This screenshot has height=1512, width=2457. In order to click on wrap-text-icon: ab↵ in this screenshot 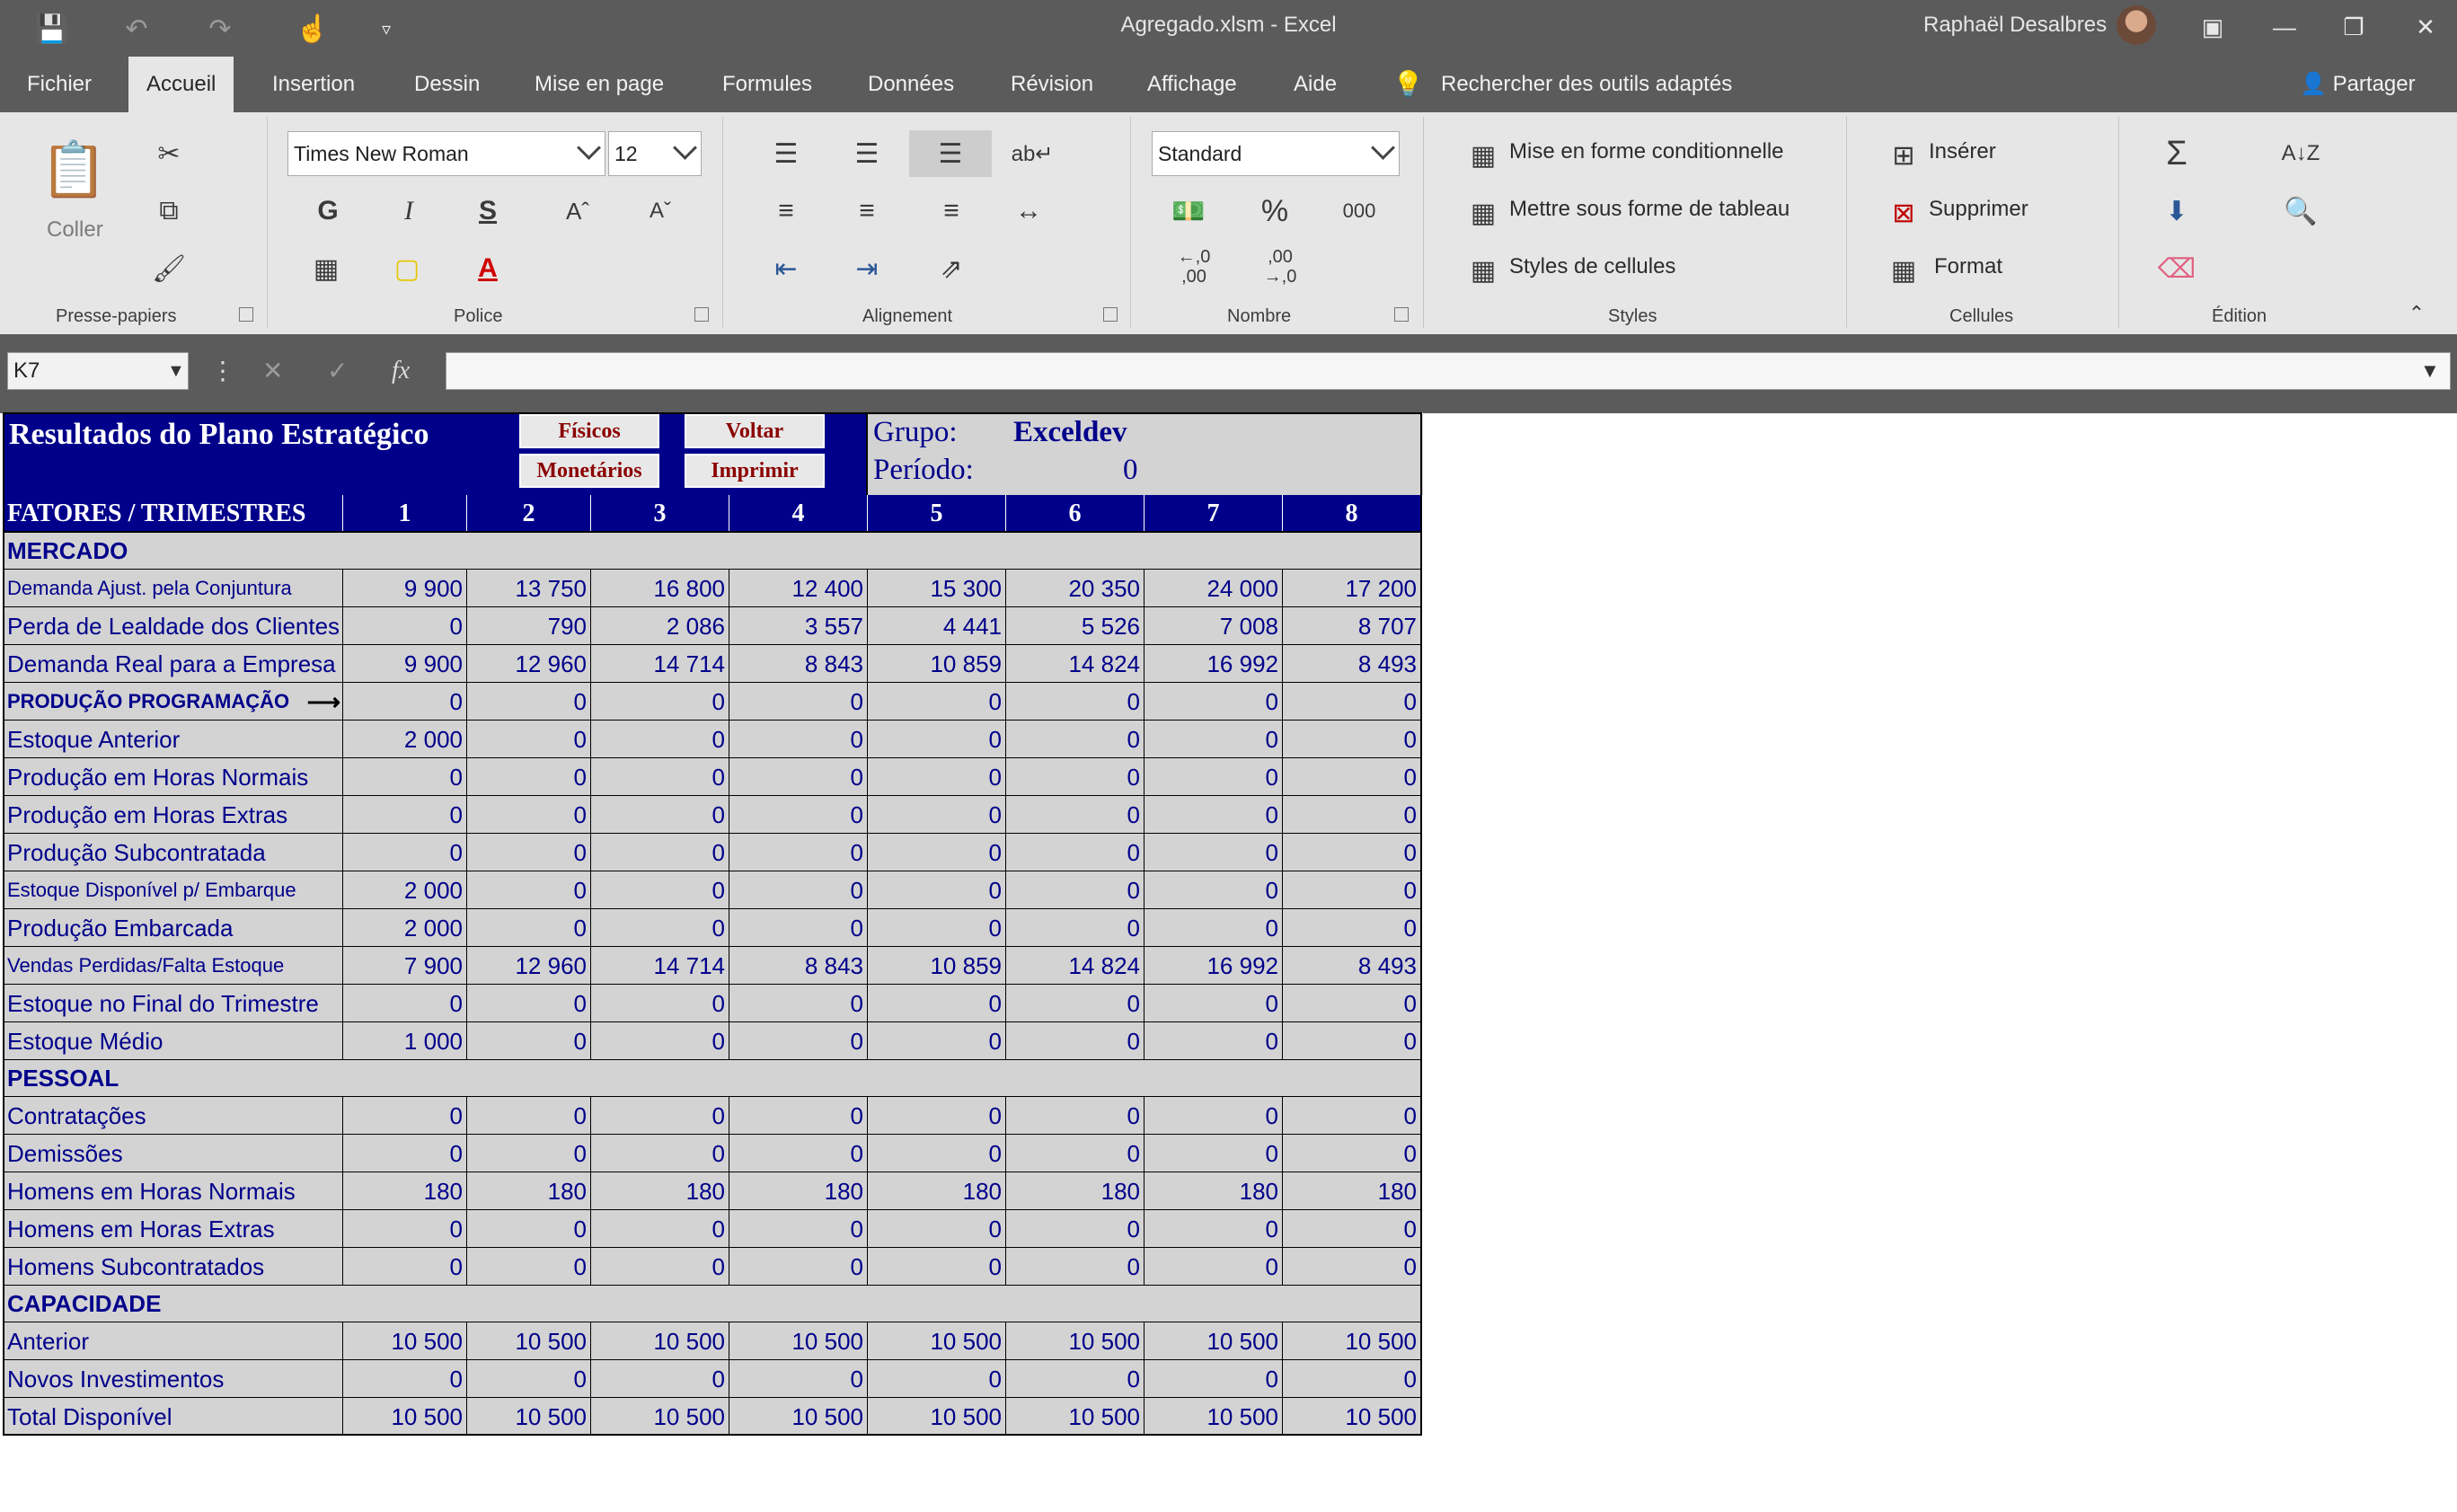, I will do `click(1033, 154)`.